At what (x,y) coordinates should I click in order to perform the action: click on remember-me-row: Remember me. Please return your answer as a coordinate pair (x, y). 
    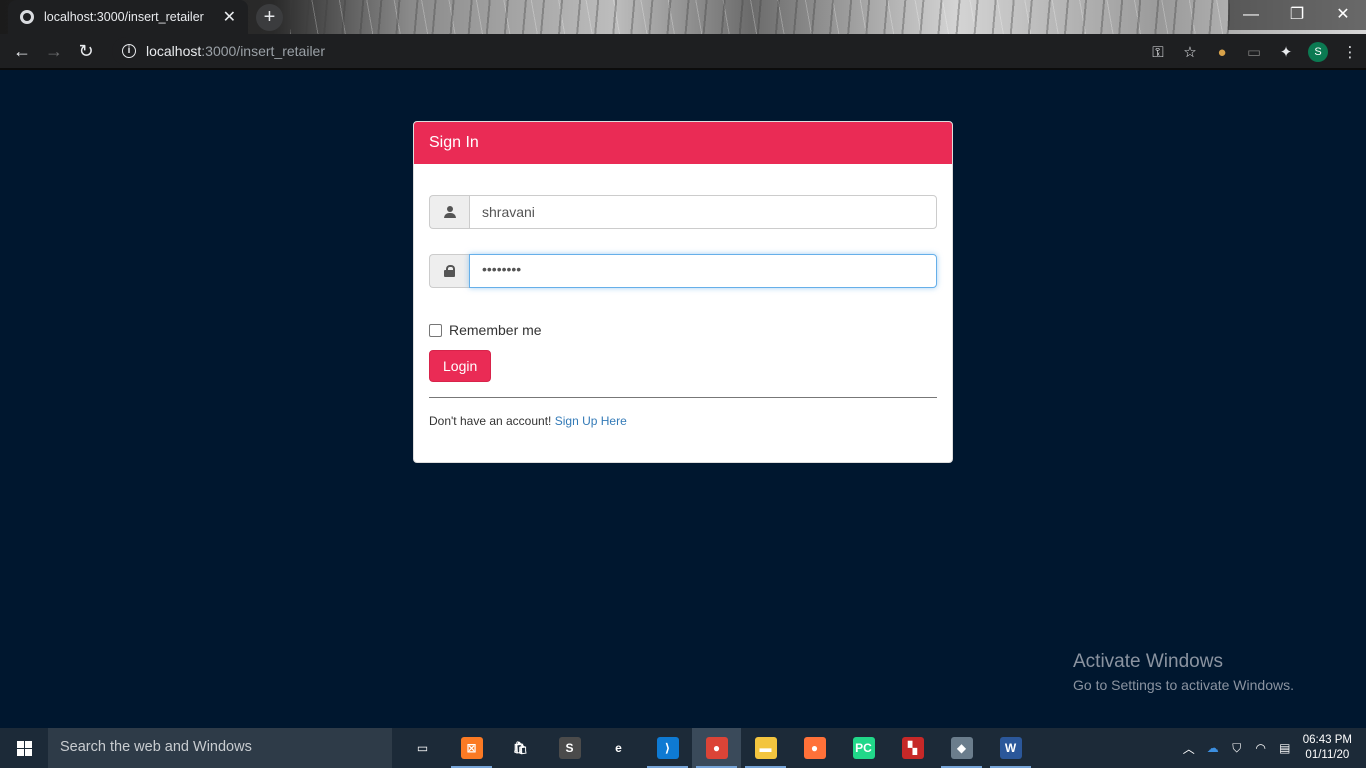
    Looking at the image, I should click on (683, 330).